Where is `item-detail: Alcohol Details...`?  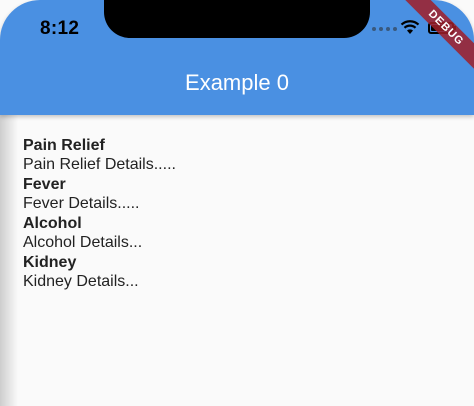
item-detail: Alcohol Details... is located at coordinates (83, 242).